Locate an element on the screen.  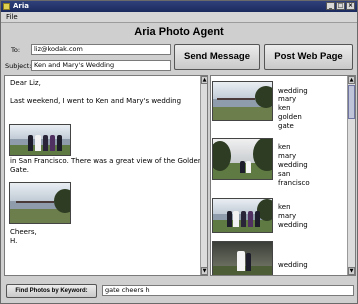
maximize-button: □ is located at coordinates (340, 6).